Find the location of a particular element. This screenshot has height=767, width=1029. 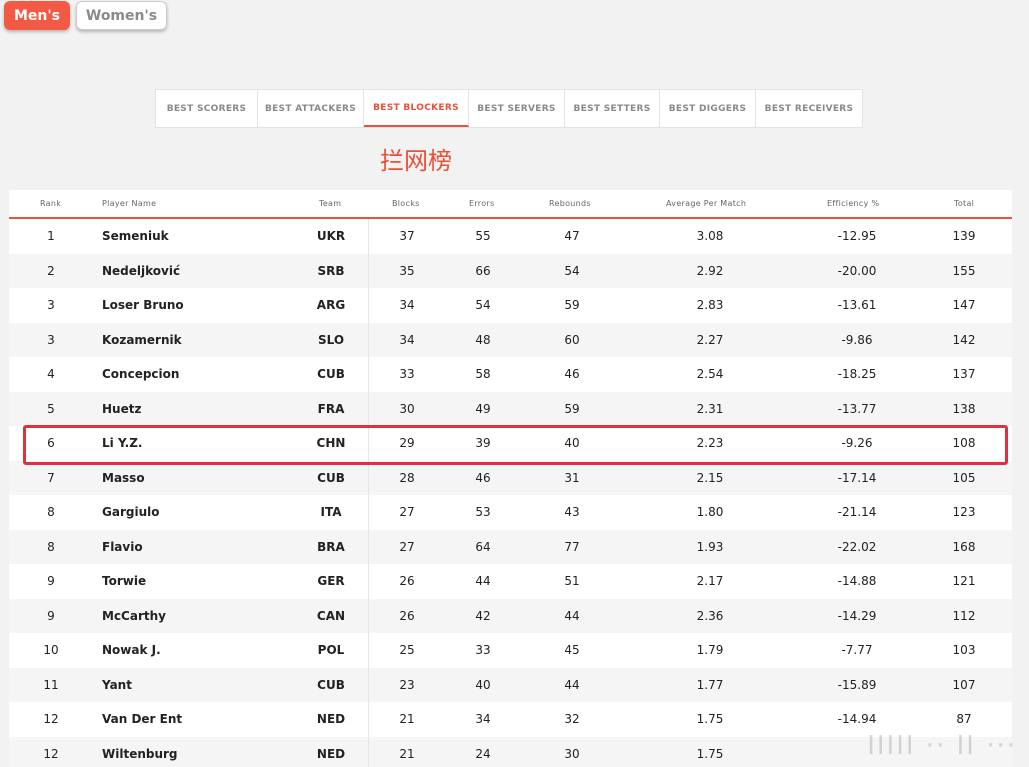

tab-best-diggers: BEST DIGGERS is located at coordinates (708, 108).